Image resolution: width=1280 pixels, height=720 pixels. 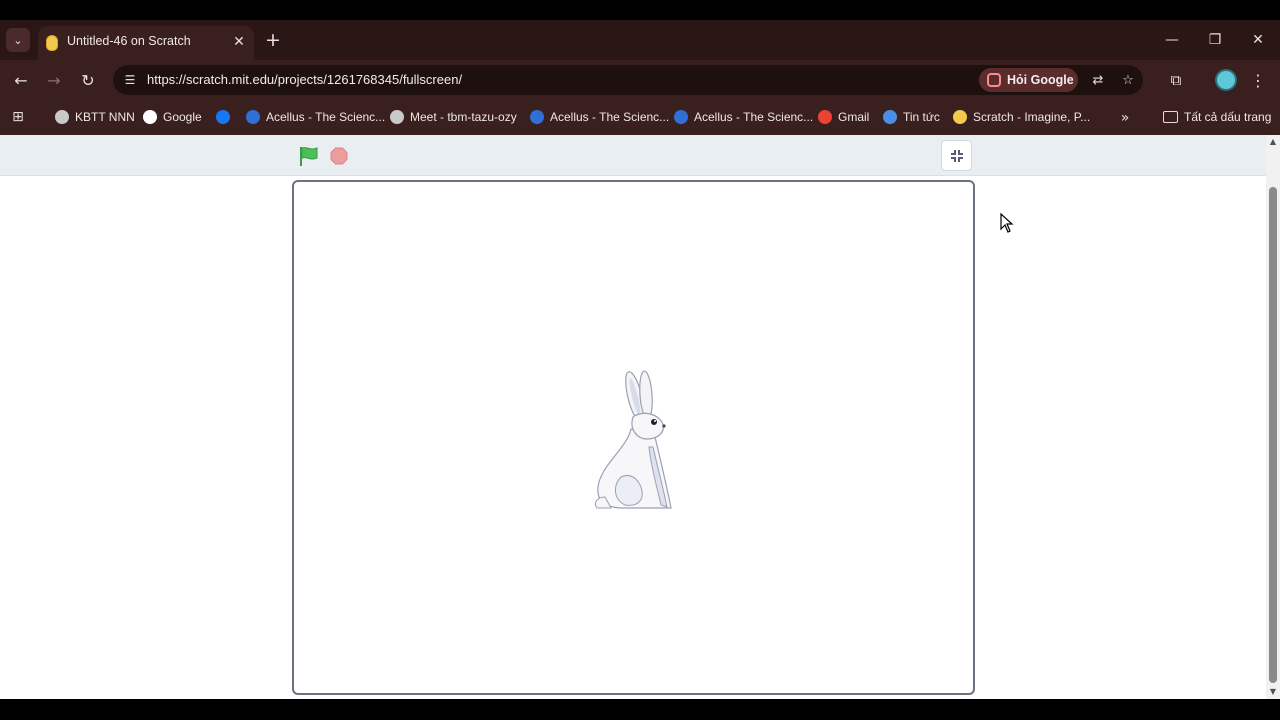 What do you see at coordinates (1170, 117) in the screenshot?
I see `folder-icon` at bounding box center [1170, 117].